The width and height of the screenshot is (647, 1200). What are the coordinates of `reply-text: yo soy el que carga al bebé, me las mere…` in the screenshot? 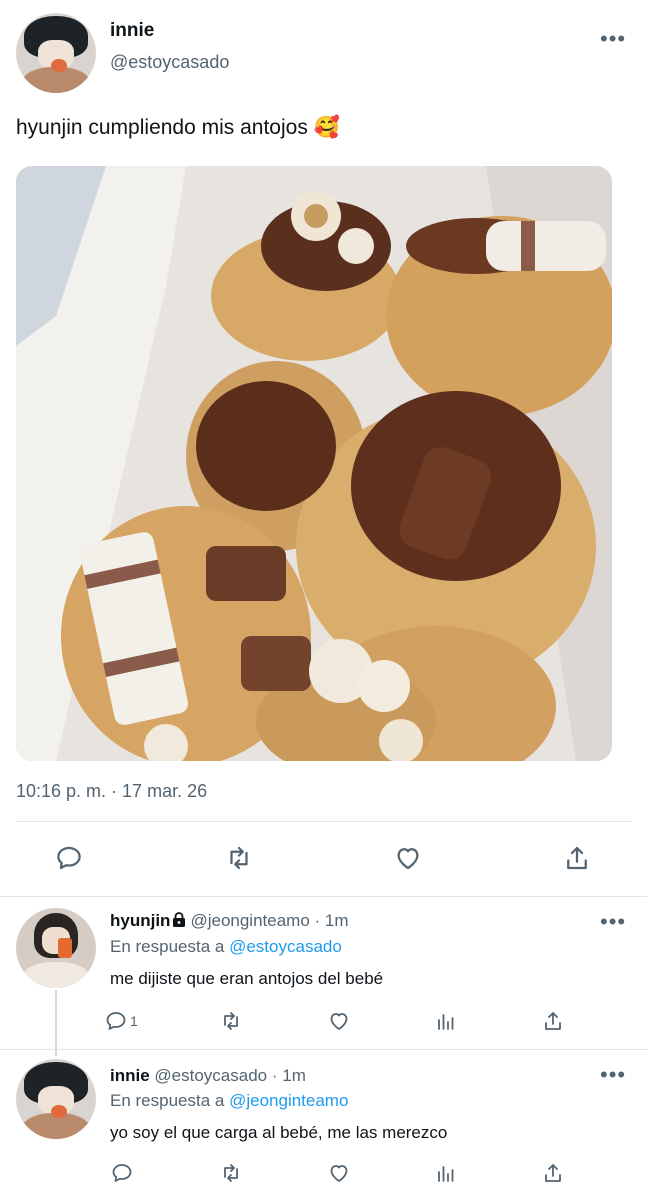 It's located at (279, 1132).